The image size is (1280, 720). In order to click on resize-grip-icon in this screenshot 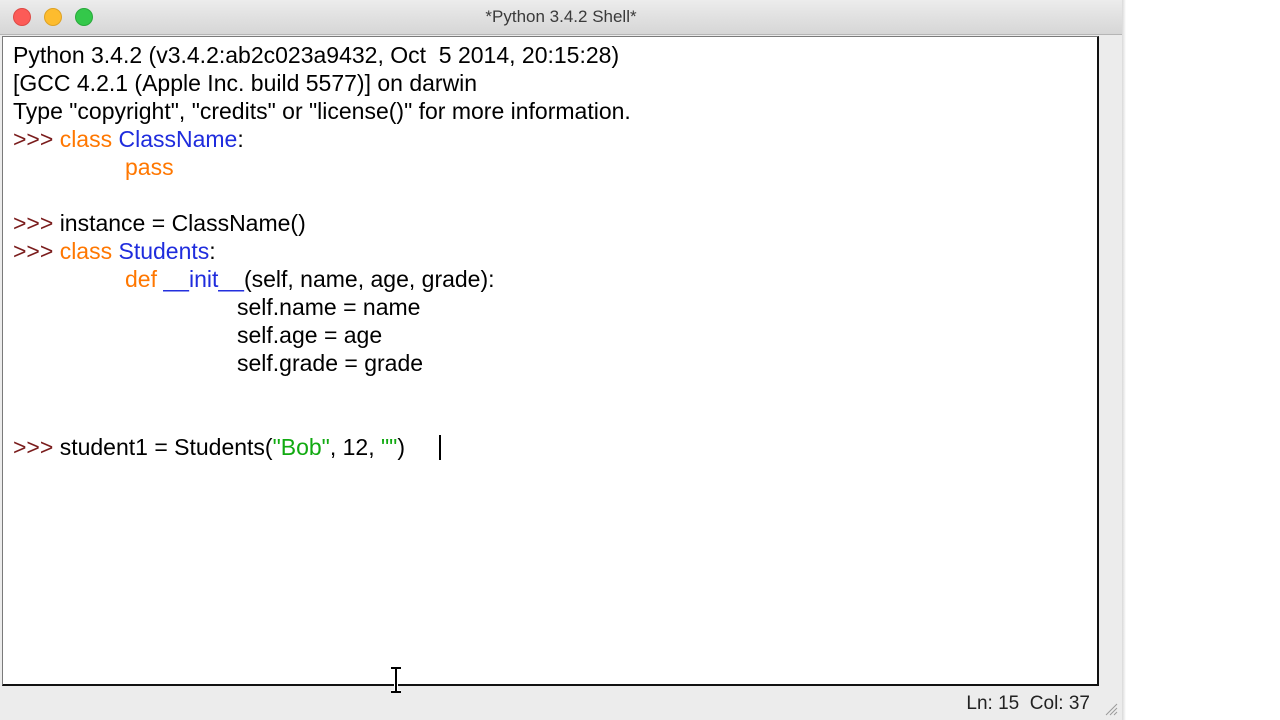, I will do `click(1111, 709)`.